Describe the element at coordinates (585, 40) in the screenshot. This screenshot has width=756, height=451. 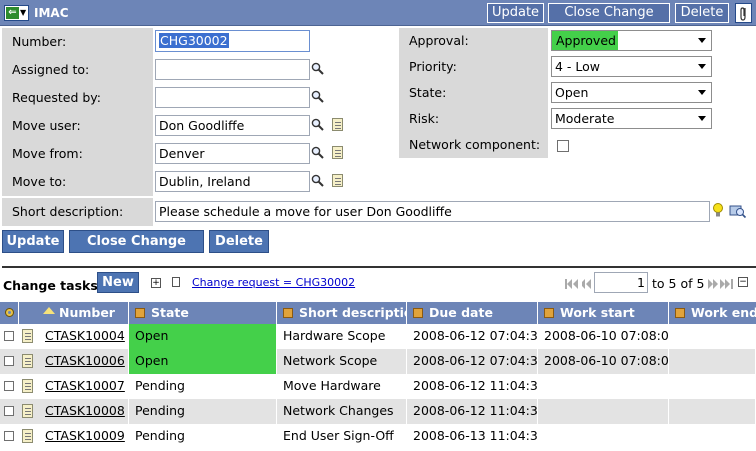
I see `approval-value: Approved` at that location.